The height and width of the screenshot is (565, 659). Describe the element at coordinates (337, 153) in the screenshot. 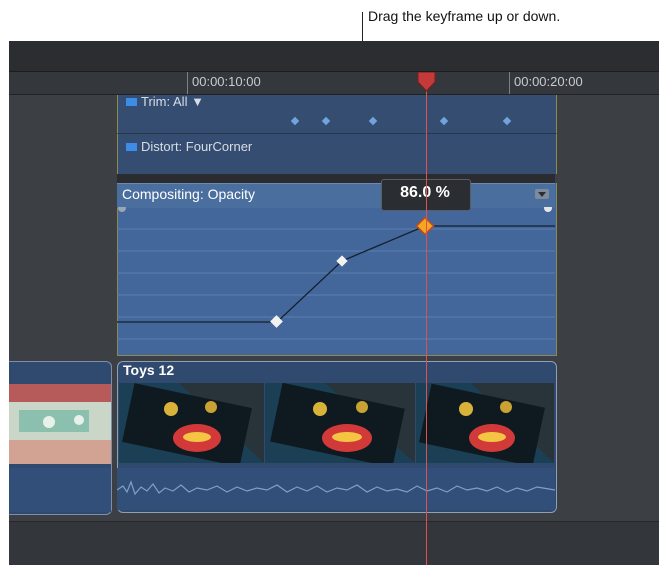

I see `effect-row-distort: Distort: FourCorner` at that location.